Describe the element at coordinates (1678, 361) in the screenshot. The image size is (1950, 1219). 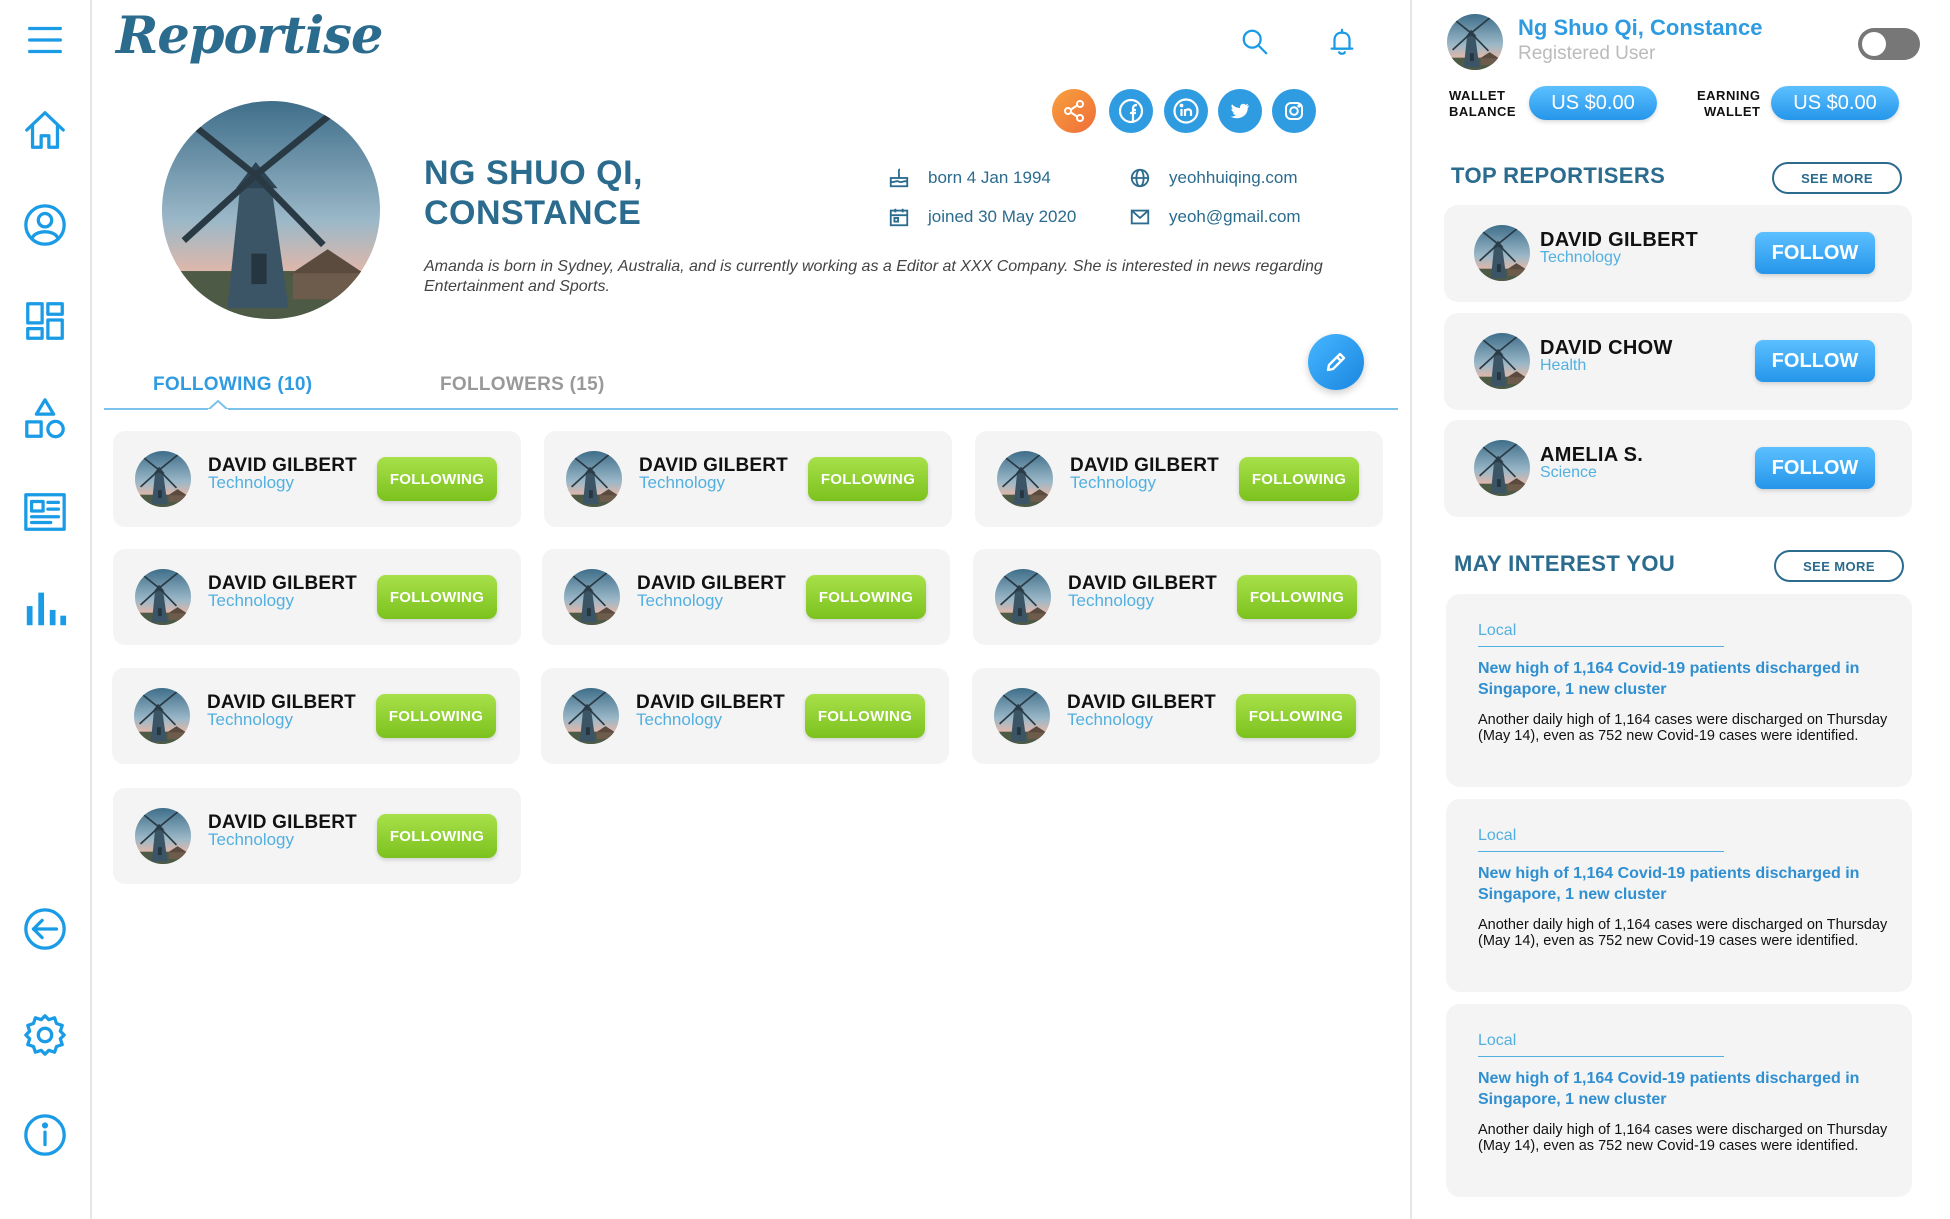
I see `reportiser-card: DAVID CHOW Health FOLLOW` at that location.